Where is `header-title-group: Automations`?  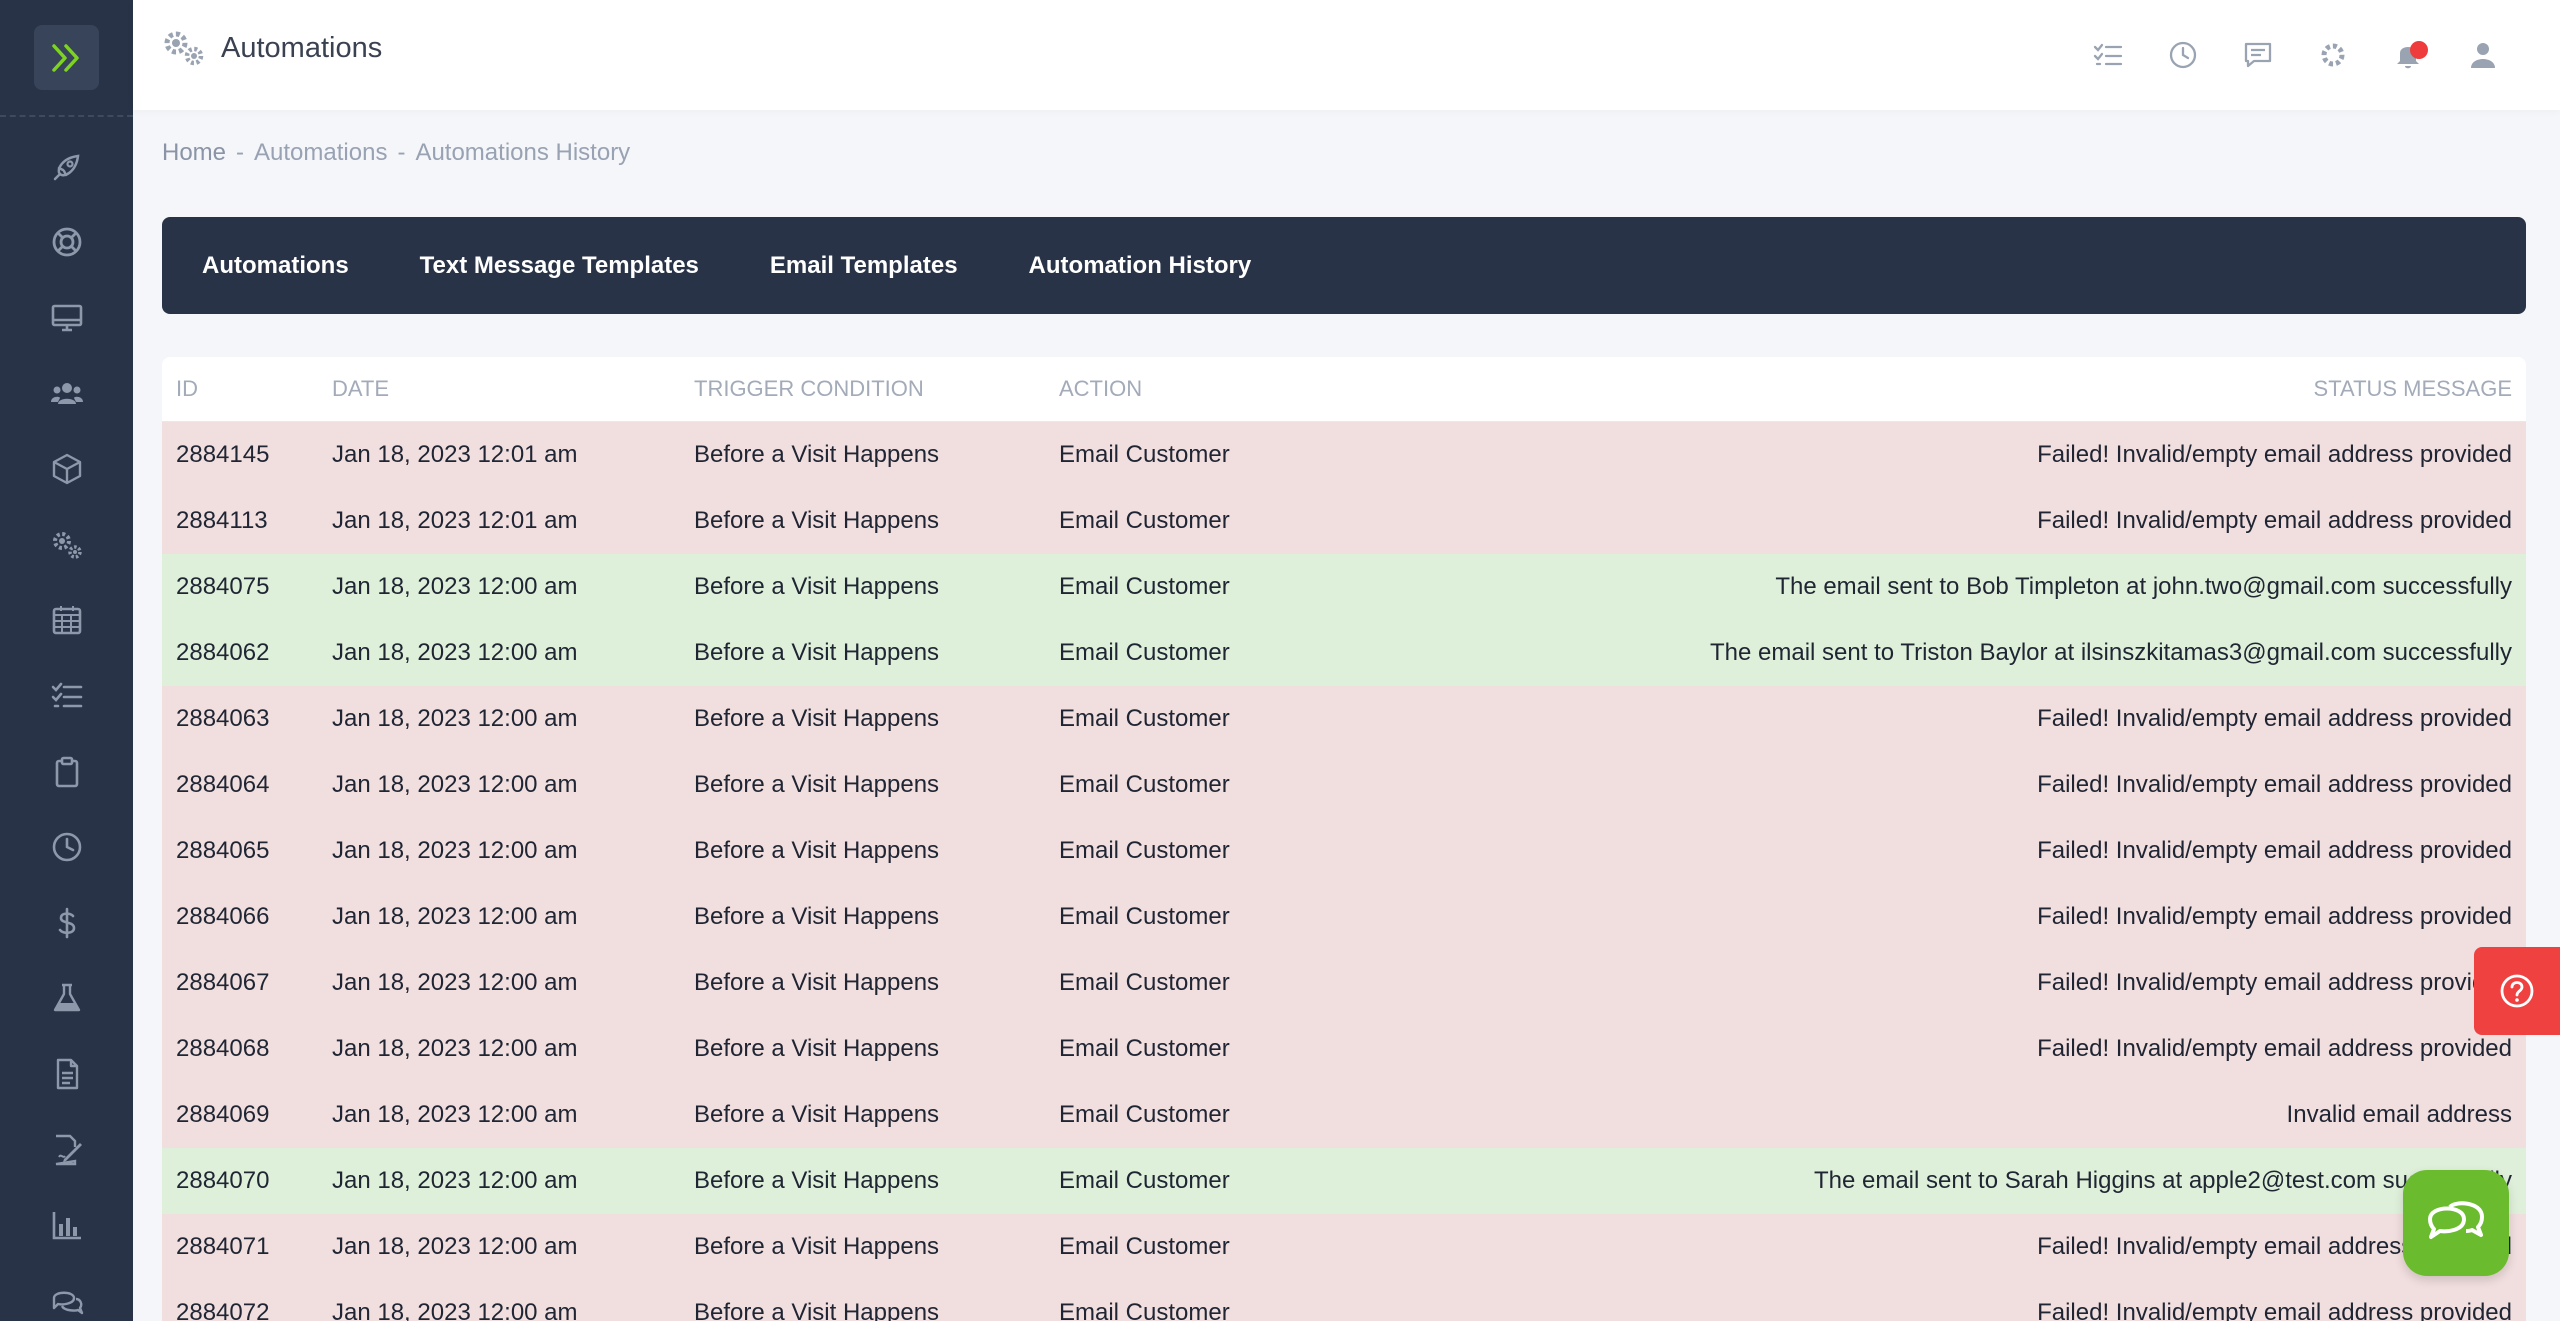 header-title-group: Automations is located at coordinates (271, 48).